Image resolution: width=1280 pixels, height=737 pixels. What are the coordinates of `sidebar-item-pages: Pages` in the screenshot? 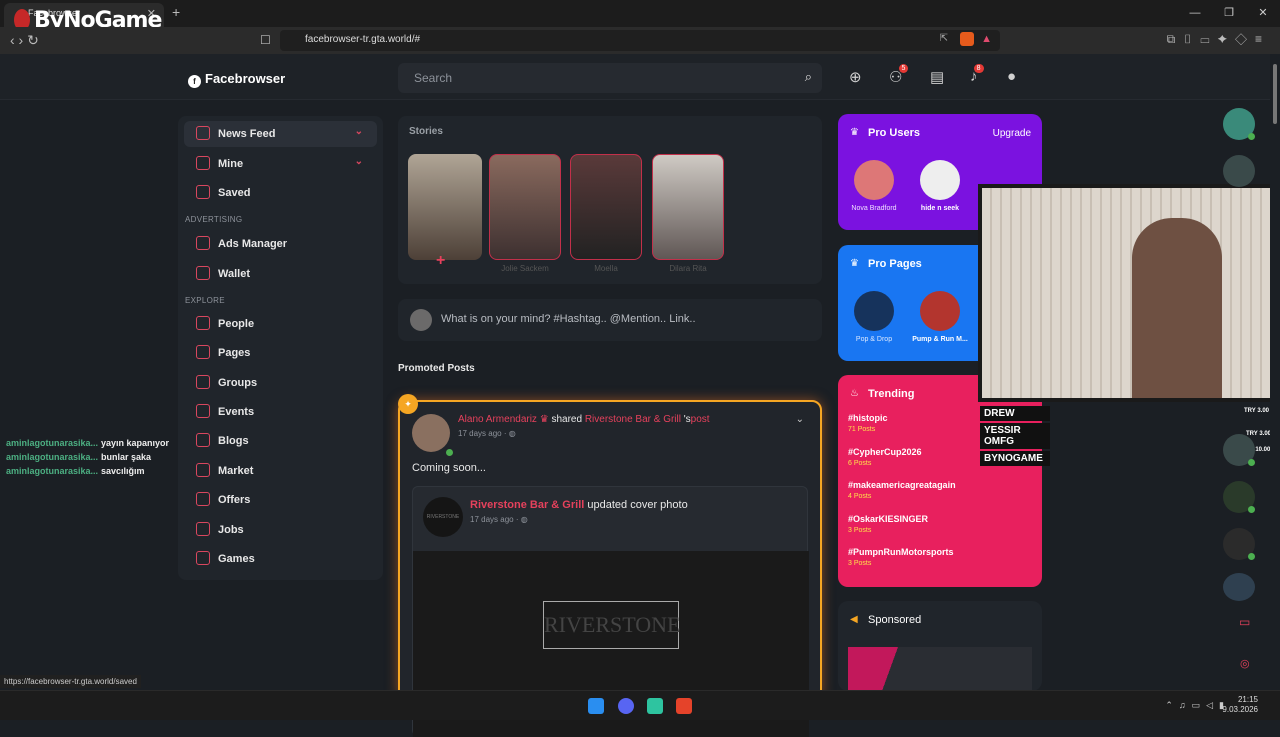 It's located at (280, 353).